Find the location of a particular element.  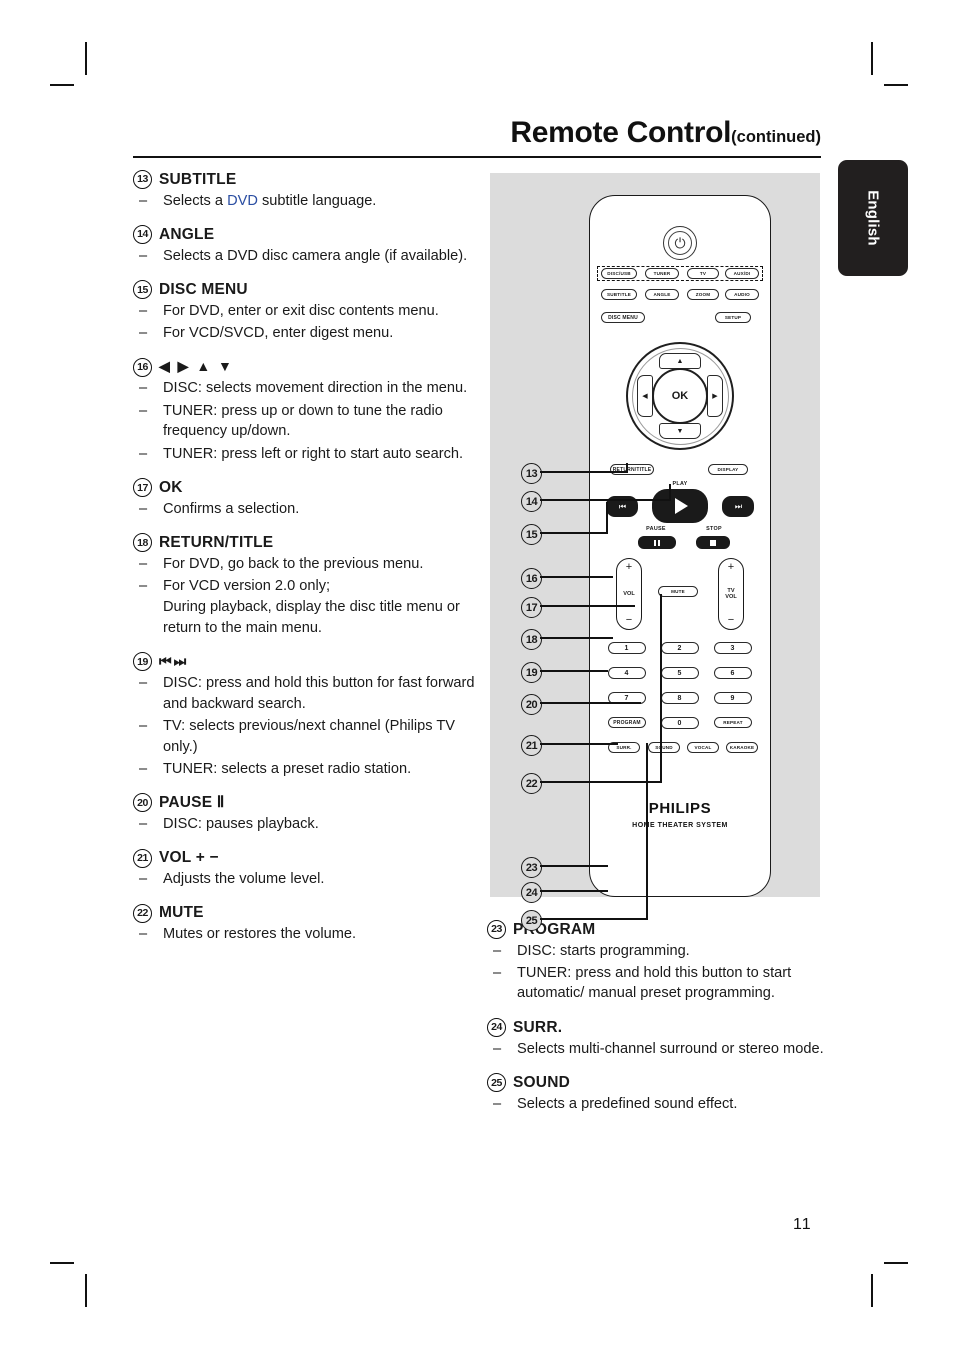

volume-minus: − is located at coordinates (629, 620).